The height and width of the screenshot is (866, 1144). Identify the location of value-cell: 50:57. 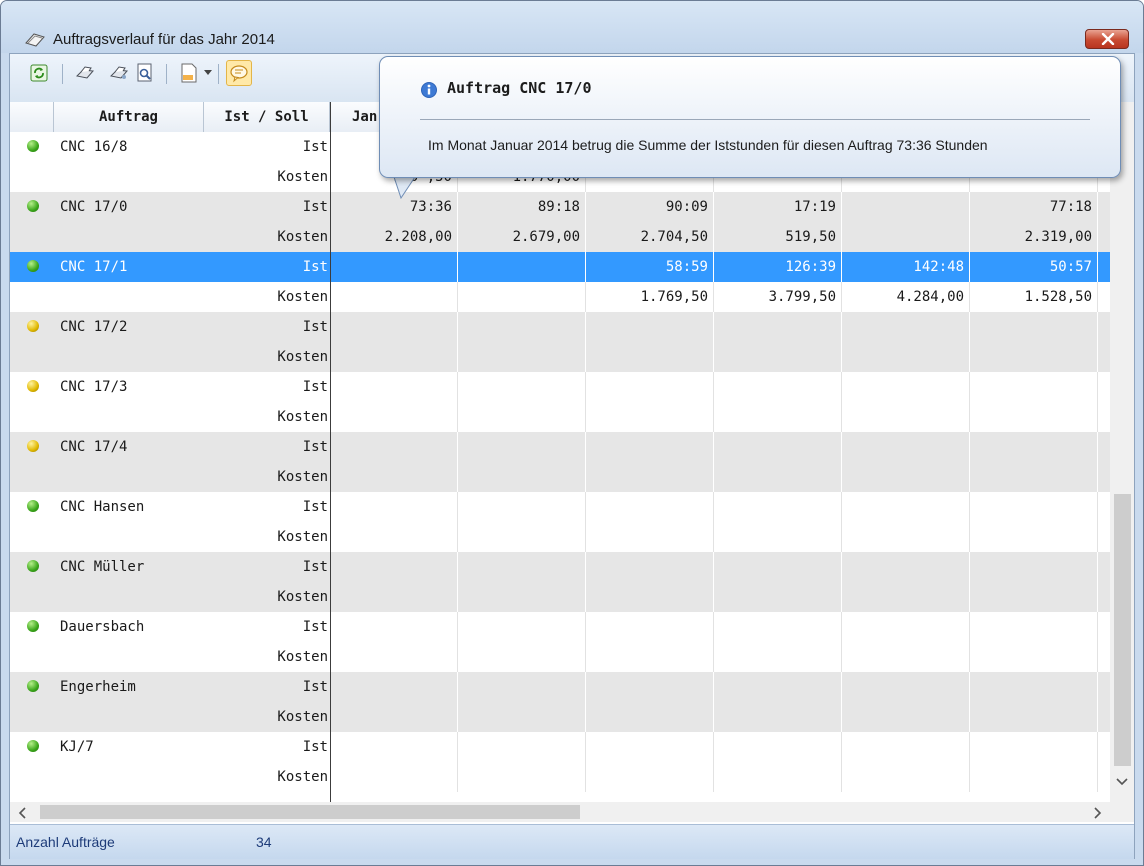
(1031, 267).